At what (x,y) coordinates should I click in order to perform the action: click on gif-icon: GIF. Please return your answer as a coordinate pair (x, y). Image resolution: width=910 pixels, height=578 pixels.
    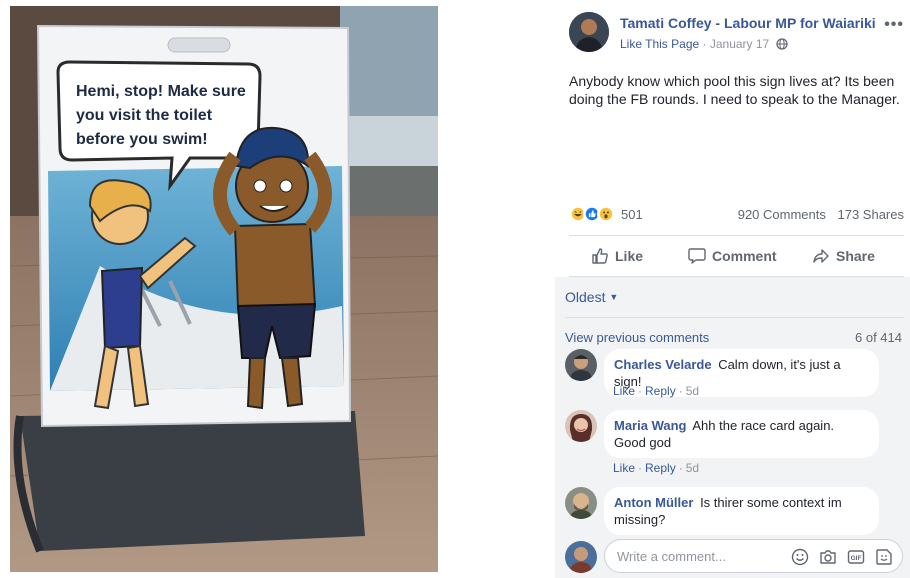
    Looking at the image, I should click on (856, 557).